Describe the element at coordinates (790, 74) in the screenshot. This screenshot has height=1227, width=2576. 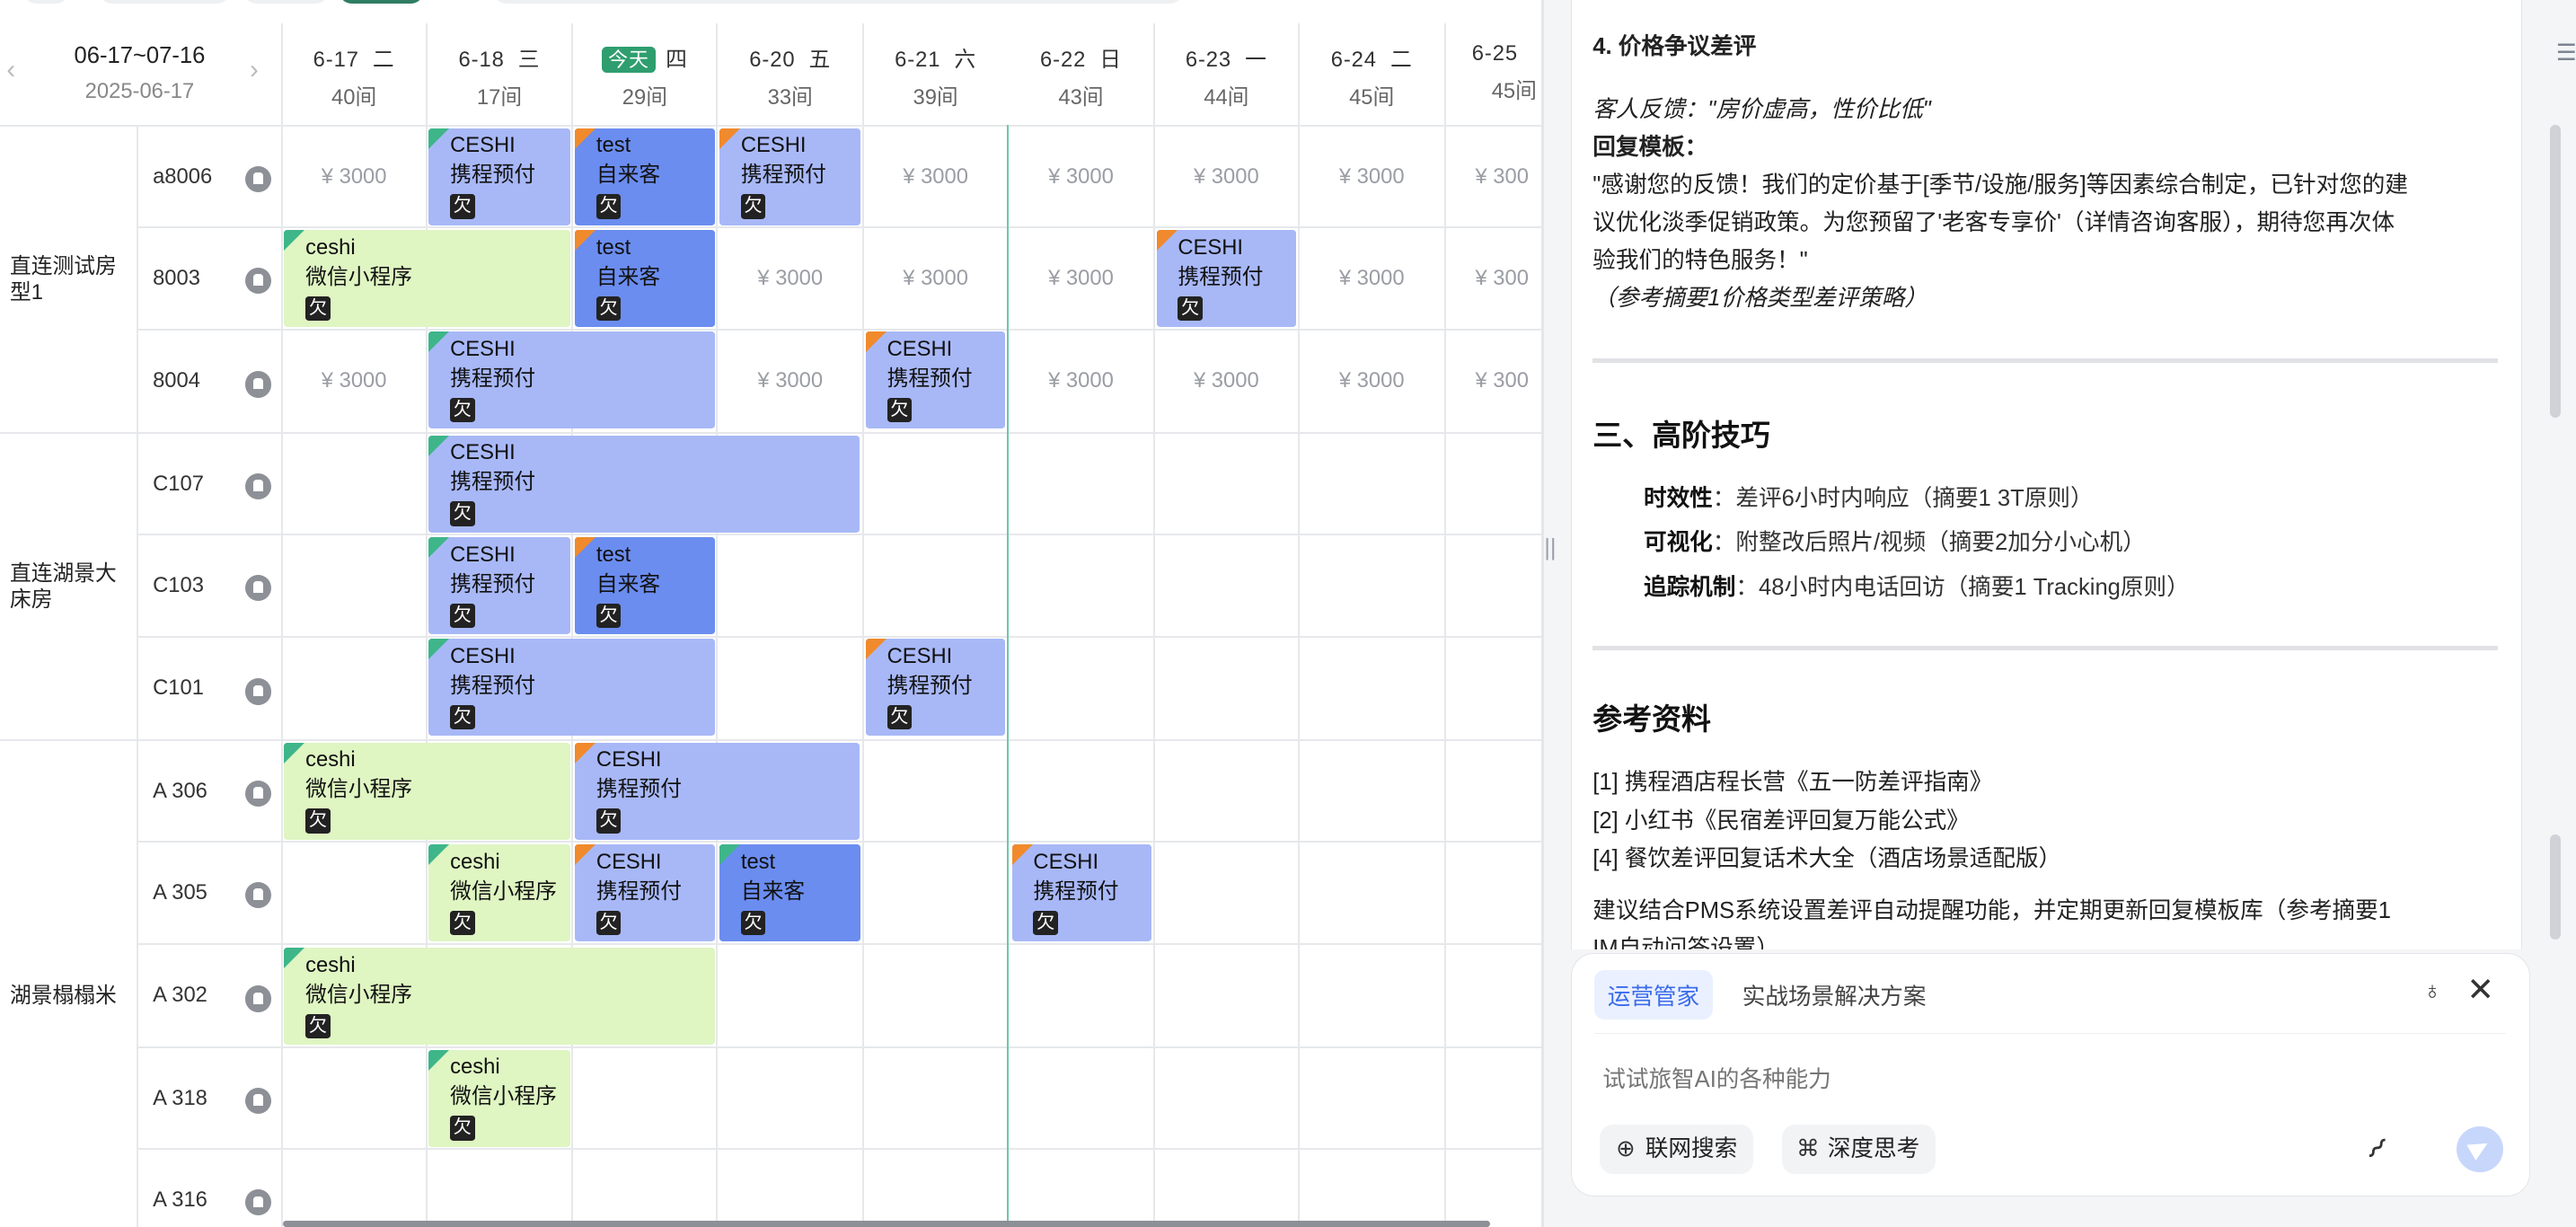
I see `day-header: 6-20 五 33间` at that location.